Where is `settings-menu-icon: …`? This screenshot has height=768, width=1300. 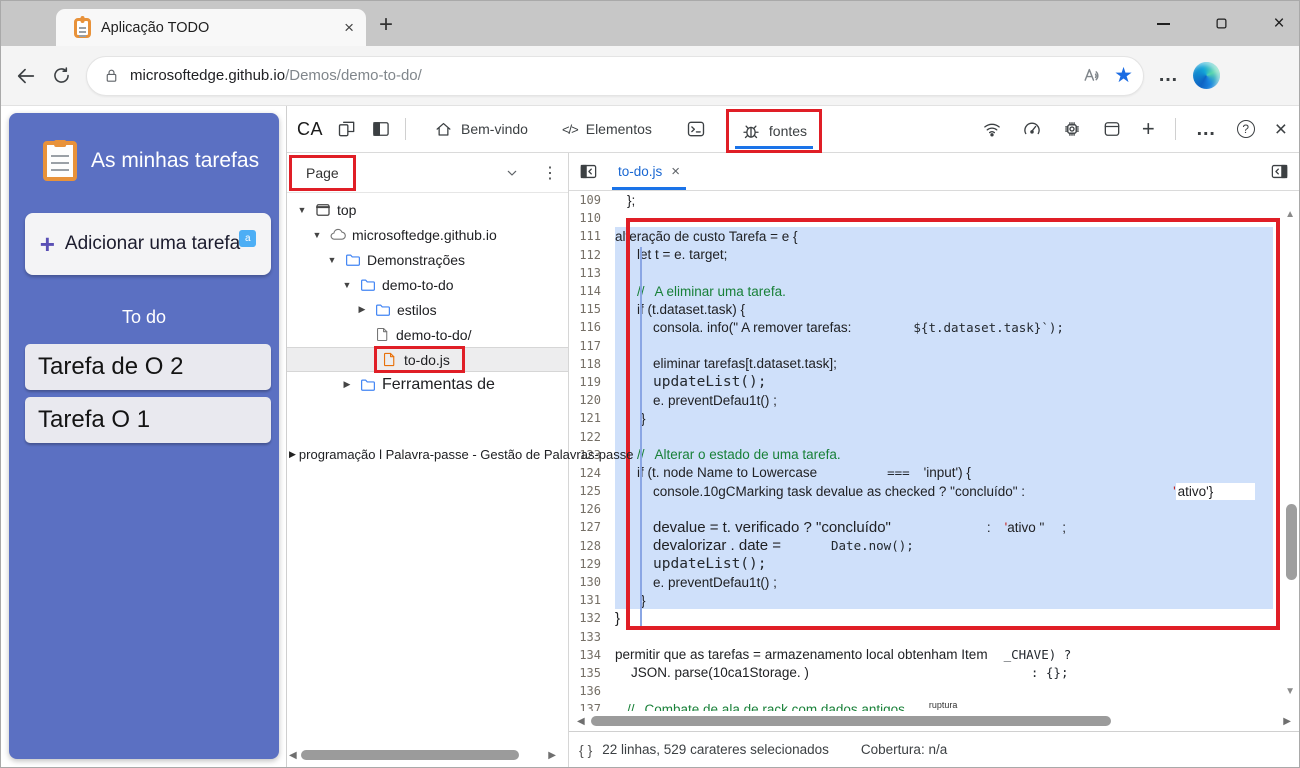
settings-menu-icon: … is located at coordinates (1168, 75).